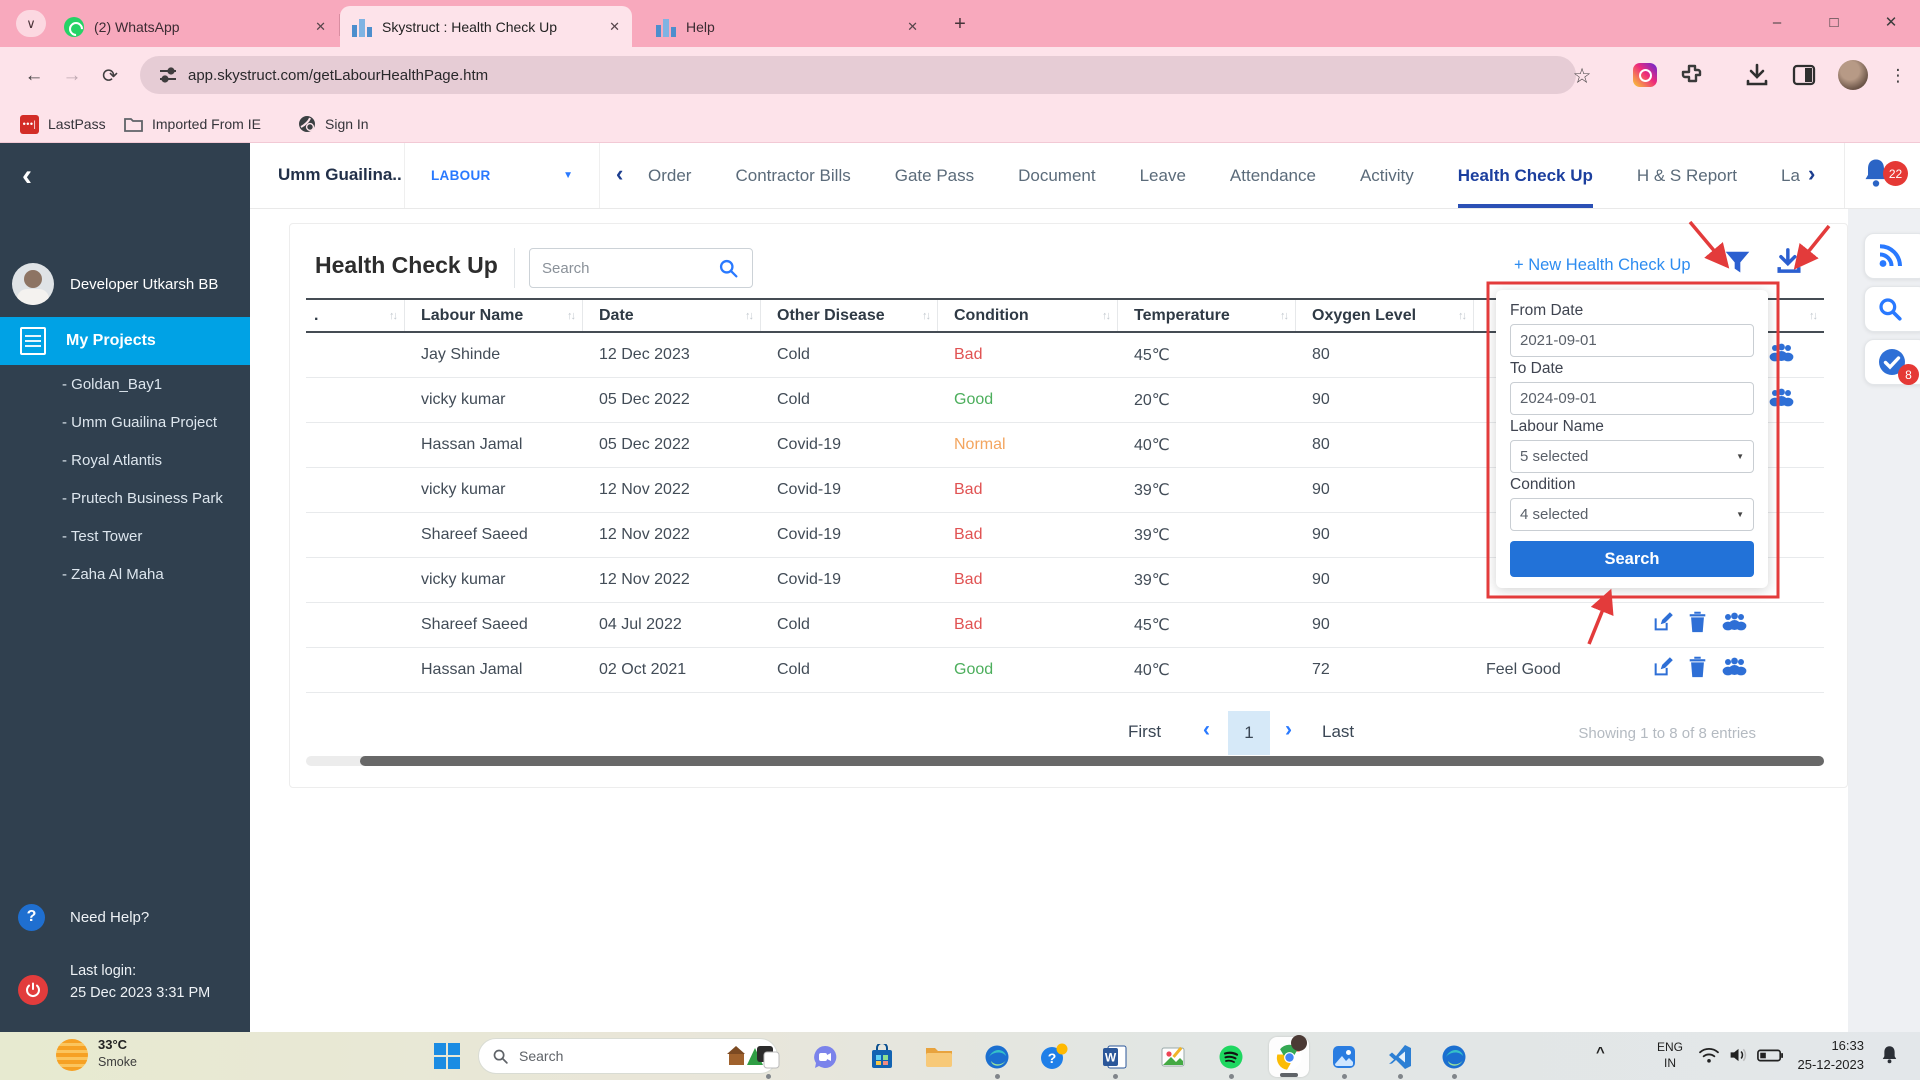 This screenshot has height=1080, width=1920. I want to click on extensions-puzzle-icon, so click(1692, 75).